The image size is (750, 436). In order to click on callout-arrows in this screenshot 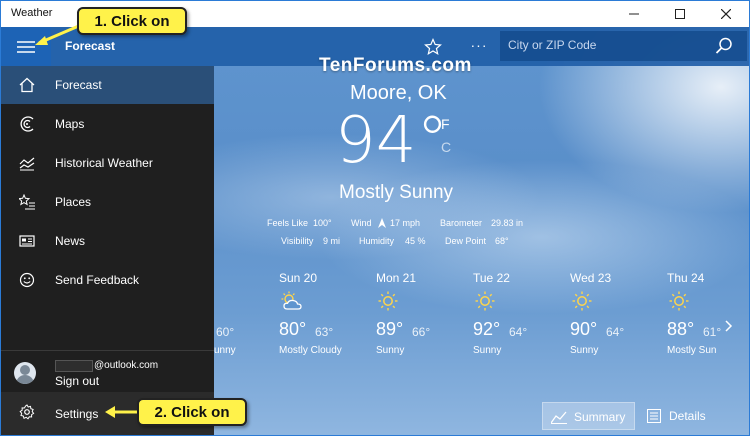, I will do `click(88, 220)`.